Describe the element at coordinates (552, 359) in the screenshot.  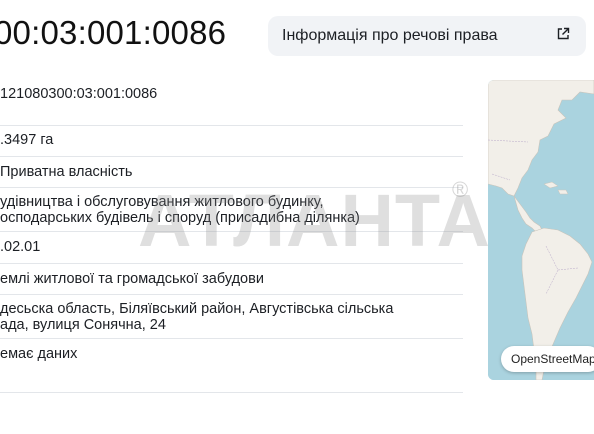
I see `attribution-label: OpenStreetMap` at that location.